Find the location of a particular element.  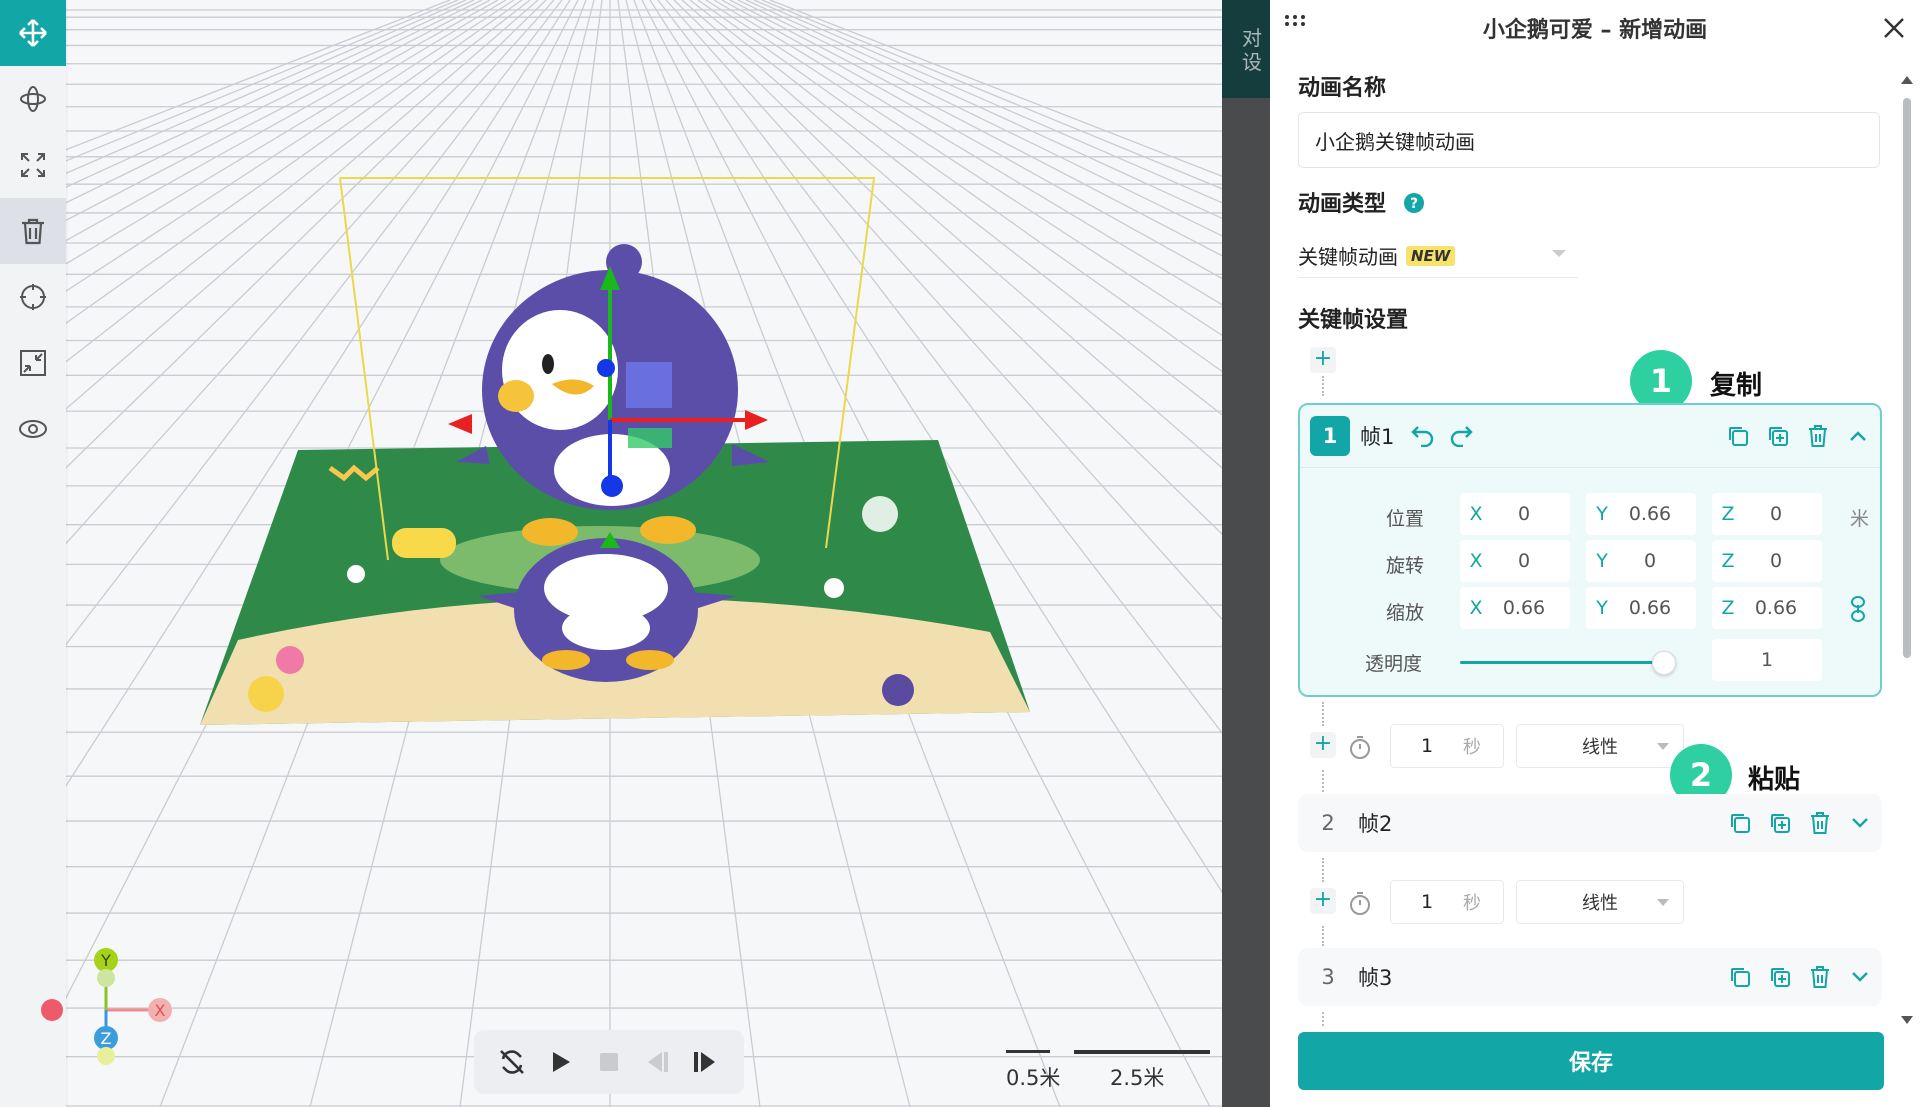

loop-off-button is located at coordinates (512, 1062).